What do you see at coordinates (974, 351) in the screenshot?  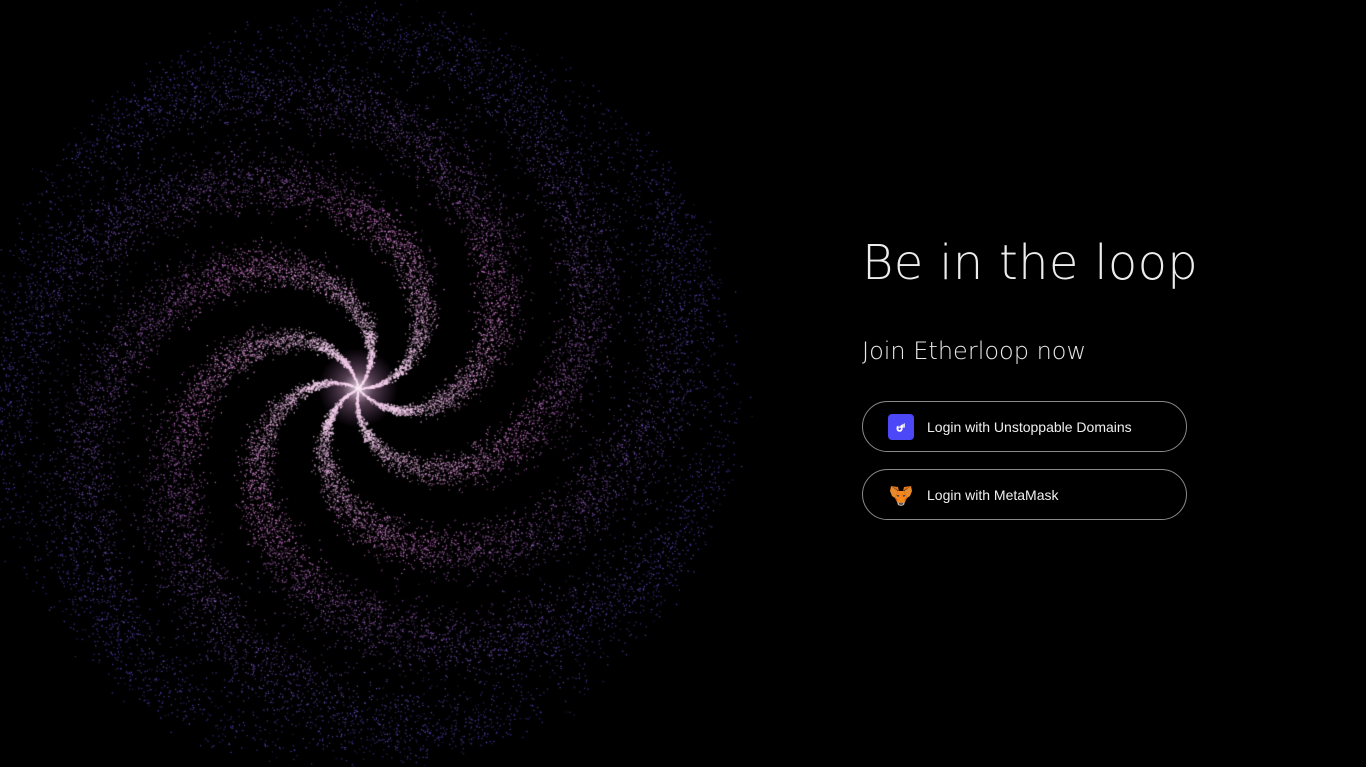 I see `page-subheadline: Join Etherloop now` at bounding box center [974, 351].